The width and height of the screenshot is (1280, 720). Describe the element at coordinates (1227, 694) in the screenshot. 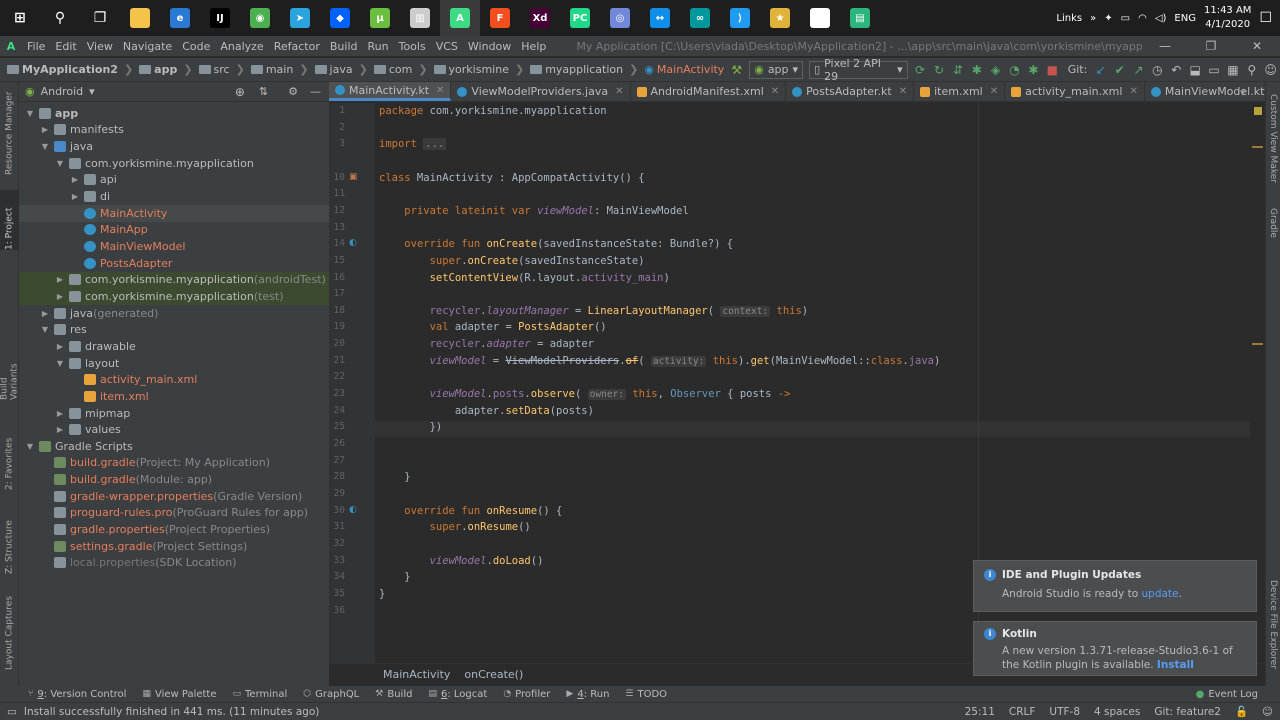

I see `event-log-button: ● Event Log` at that location.